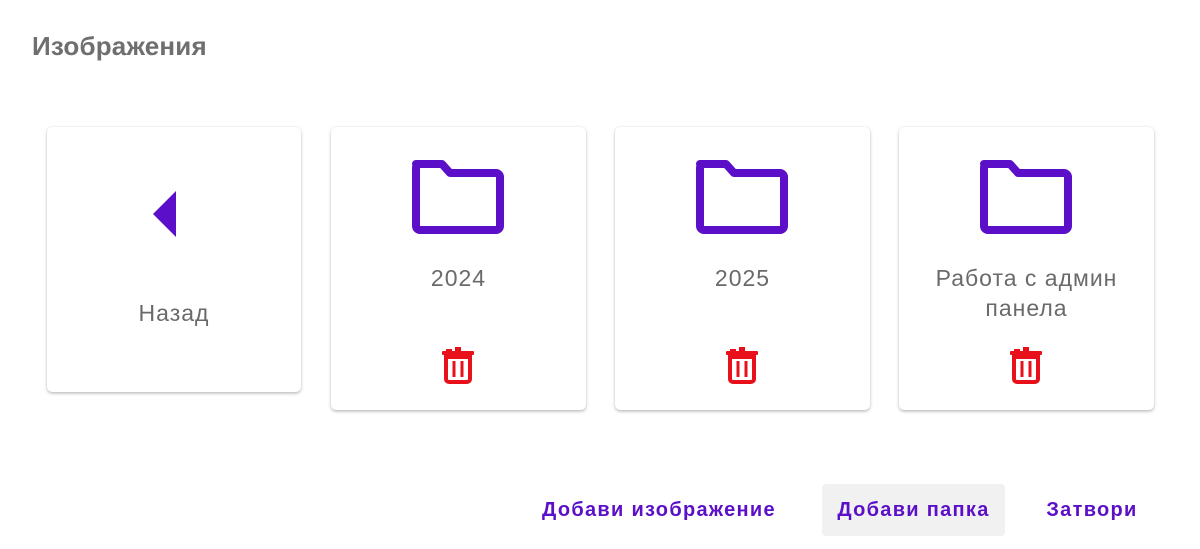 This screenshot has height=549, width=1200. Describe the element at coordinates (659, 510) in the screenshot. I see `add-image-button: Добави изображение` at that location.